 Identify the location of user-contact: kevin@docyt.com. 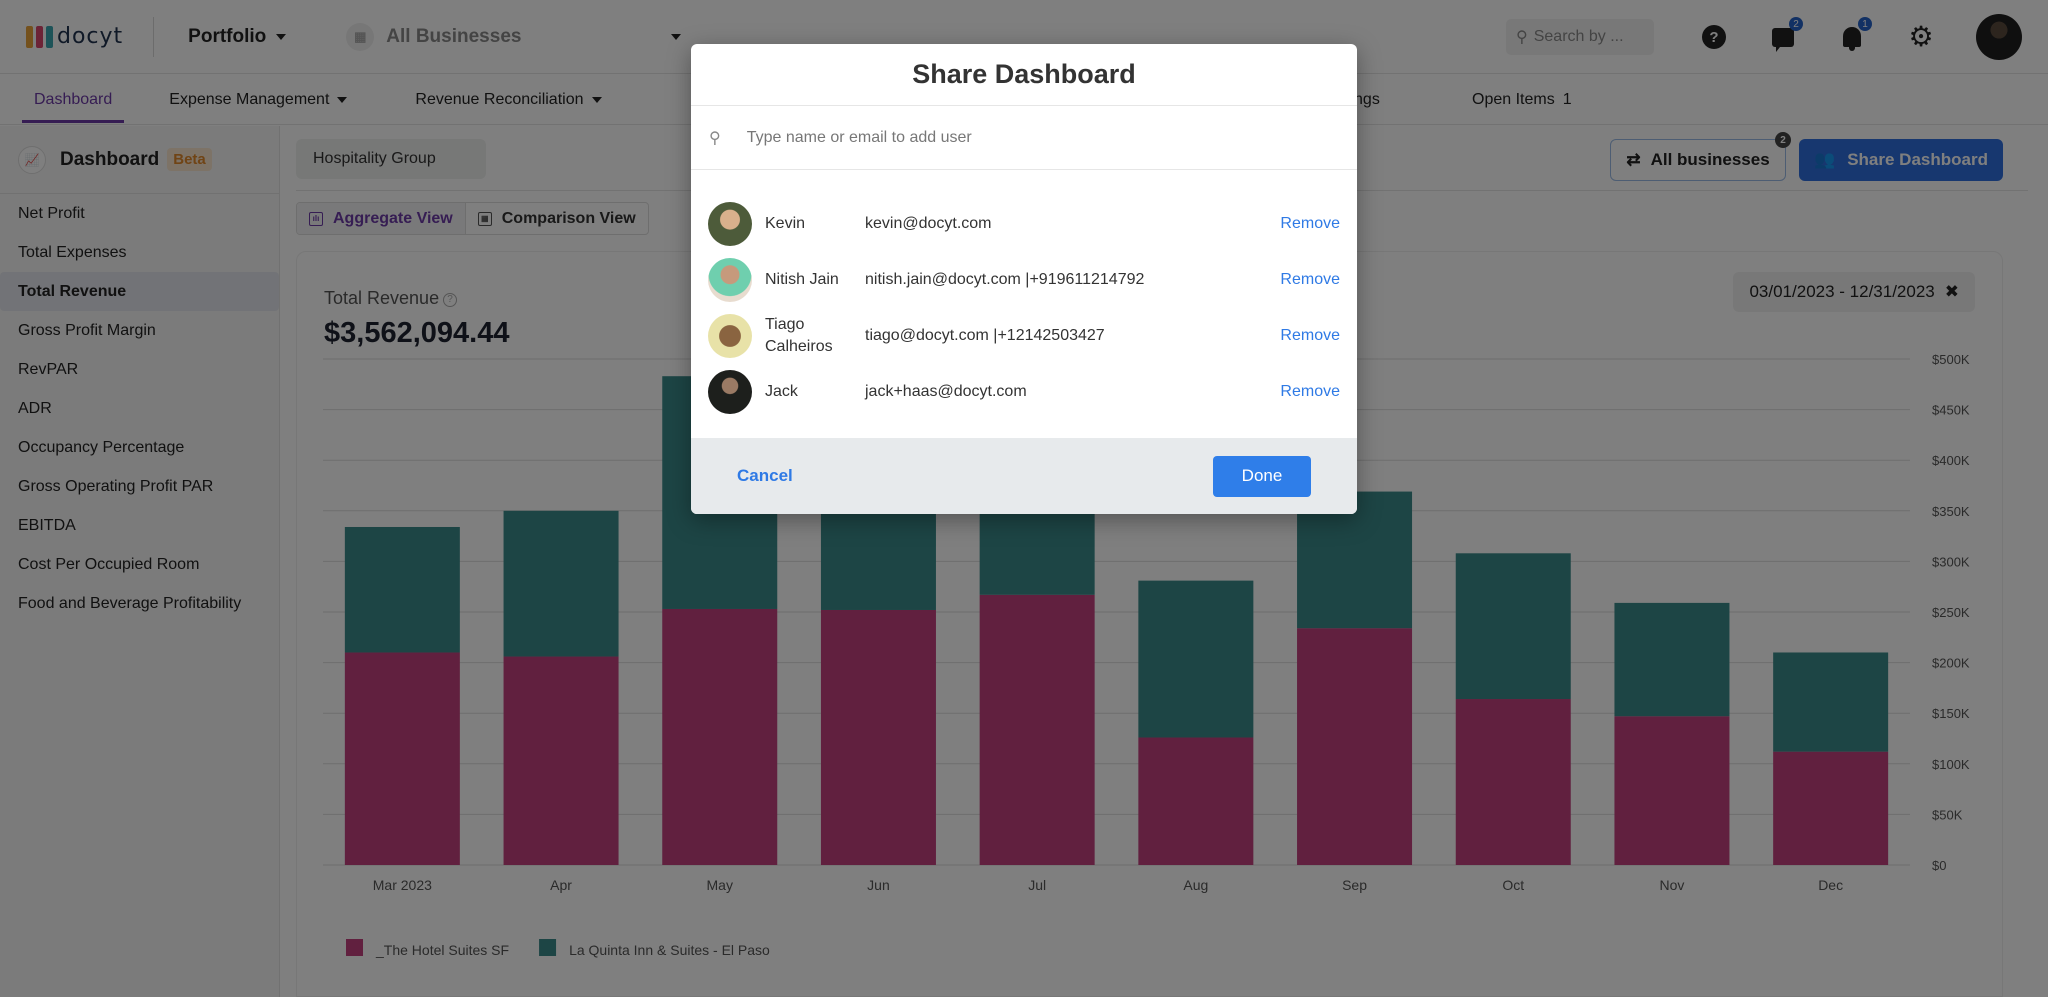
(928, 223).